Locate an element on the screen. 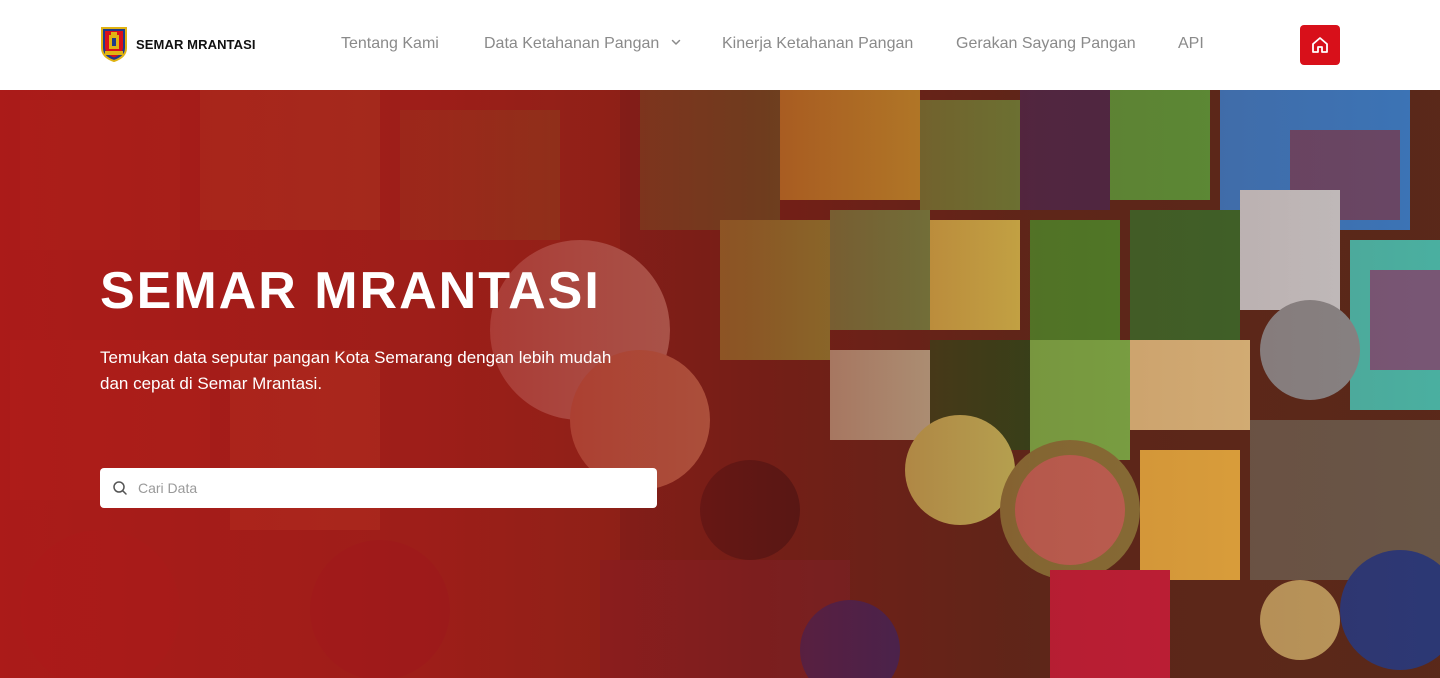 Image resolution: width=1440 pixels, height=678 pixels. nav-item-kinerja-ketahanan-pangan: Kinerja Ketahanan Pangan is located at coordinates (817, 44).